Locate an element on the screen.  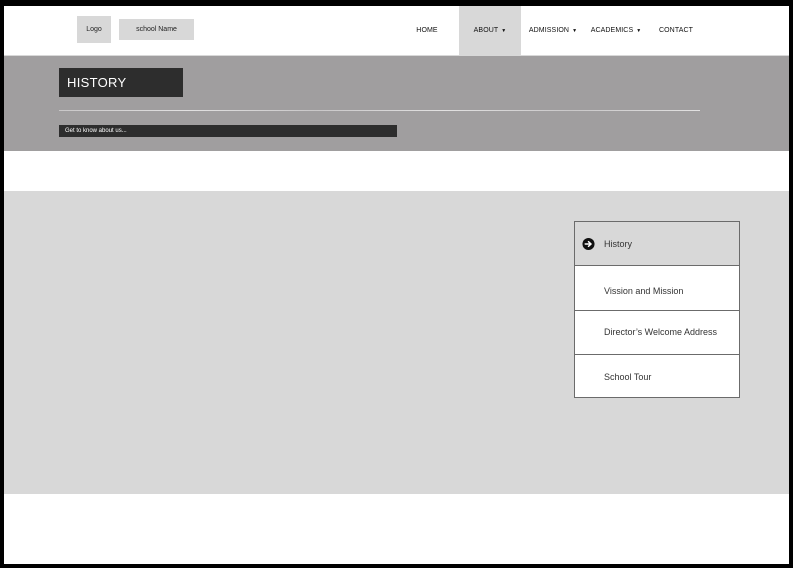
nav-contact-label: CONTACT is located at coordinates (675, 30).